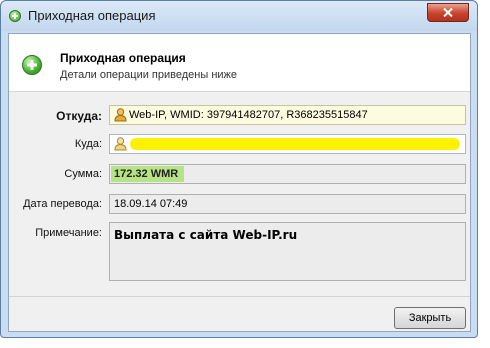 This screenshot has width=490, height=348. I want to click on note-label: Примечание:, so click(68, 233).